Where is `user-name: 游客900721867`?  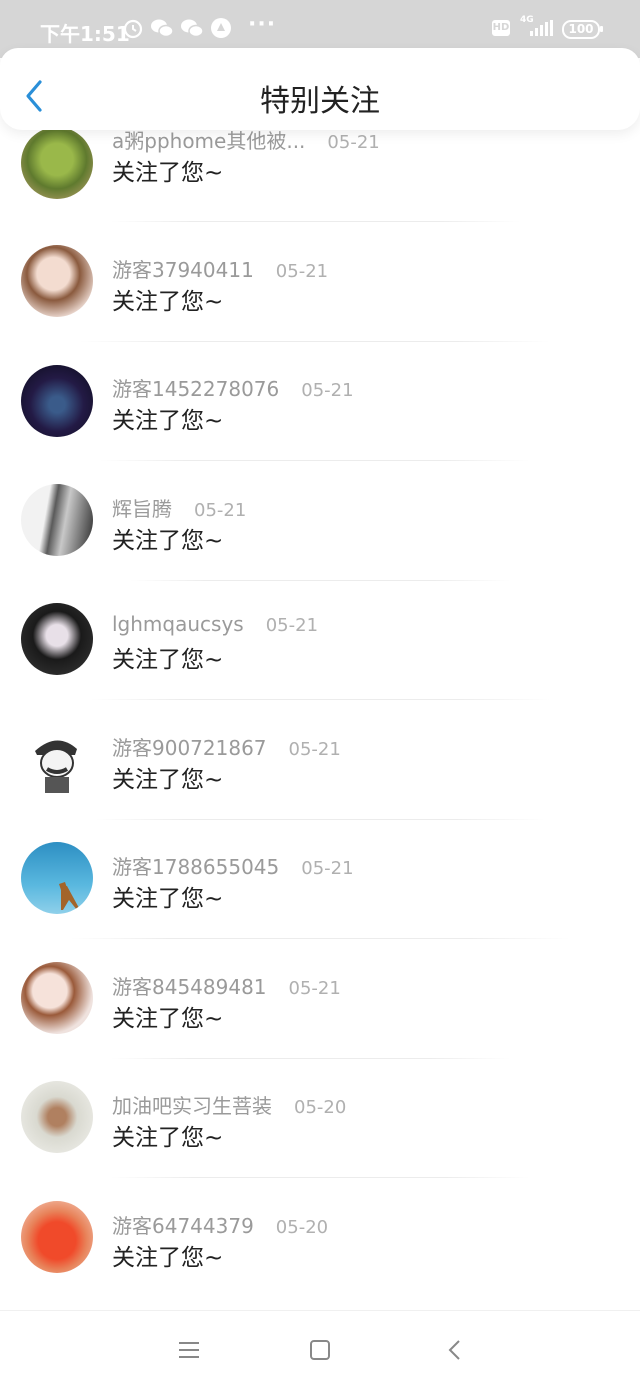 user-name: 游客900721867 is located at coordinates (189, 748).